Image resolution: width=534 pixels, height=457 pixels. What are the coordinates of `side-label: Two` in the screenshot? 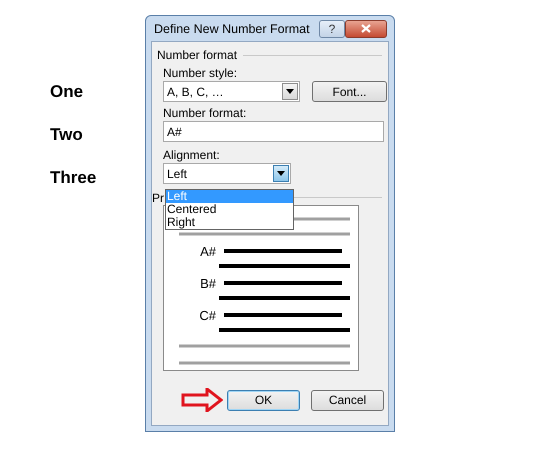 It's located at (66, 134).